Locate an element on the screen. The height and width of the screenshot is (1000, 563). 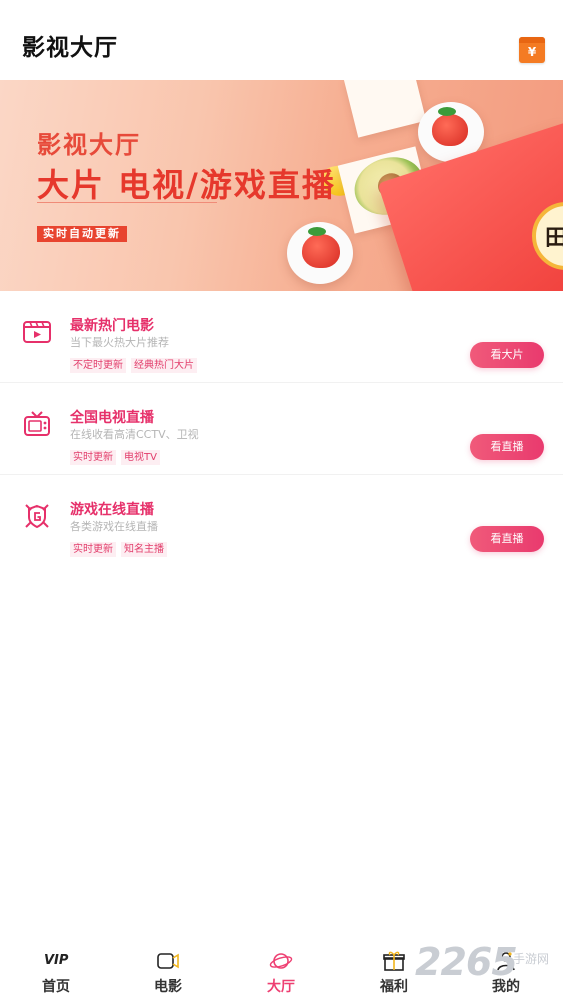
watermark-text: 手游网 is located at coordinates (531, 959).